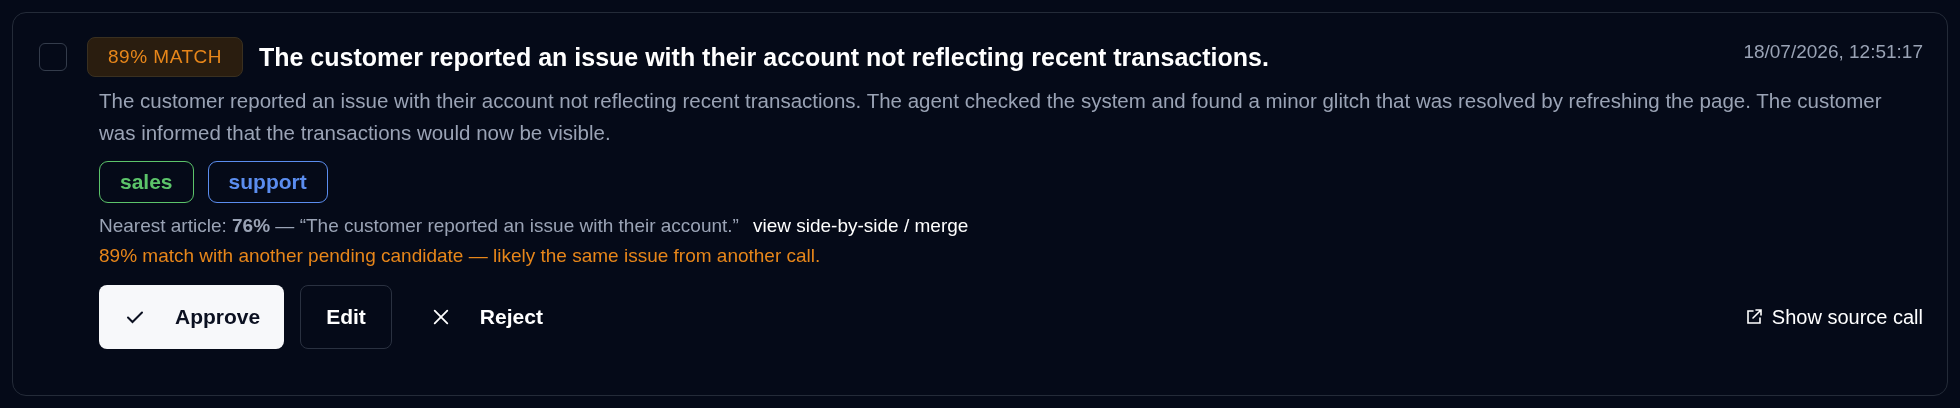 Image resolution: width=1960 pixels, height=408 pixels. I want to click on nearest-article-text: Nearest article: 76% — “The customer reported an issue with their account.”, so click(419, 226).